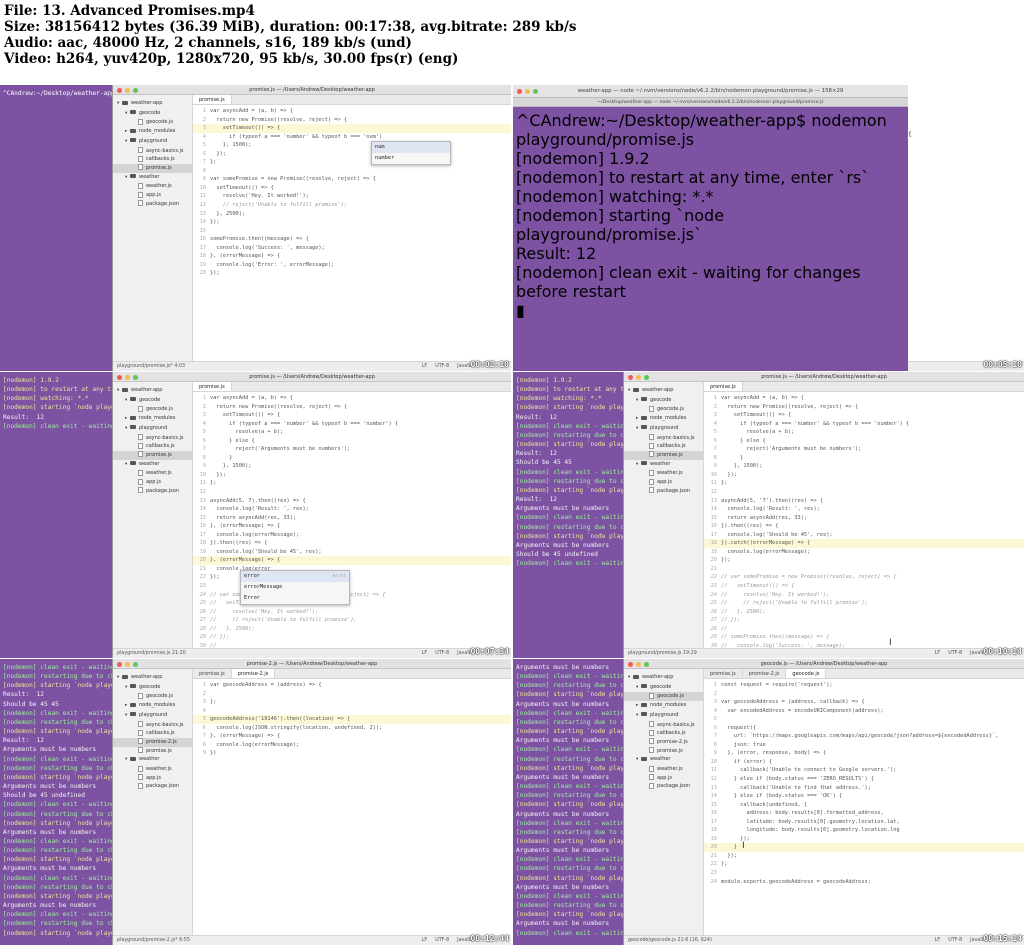  What do you see at coordinates (152, 409) in the screenshot?
I see `tree-file: geocode.js` at bounding box center [152, 409].